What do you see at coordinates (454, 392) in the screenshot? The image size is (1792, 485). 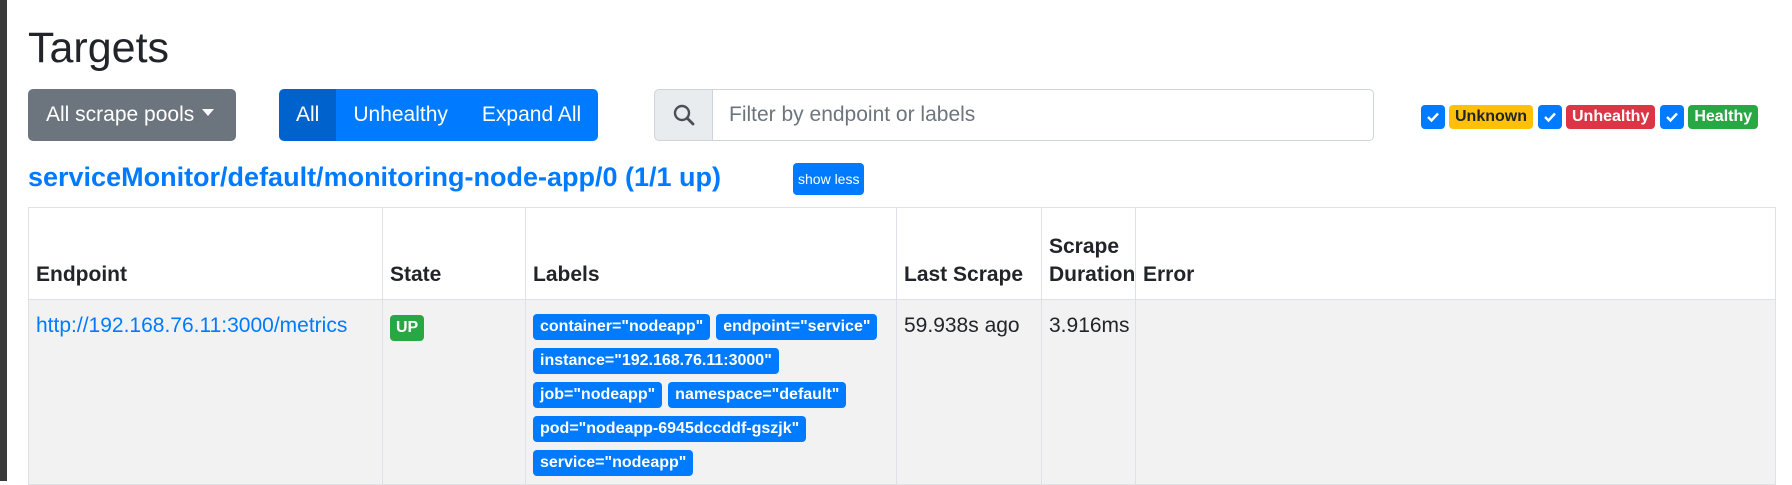 I see `state-cell: UP` at bounding box center [454, 392].